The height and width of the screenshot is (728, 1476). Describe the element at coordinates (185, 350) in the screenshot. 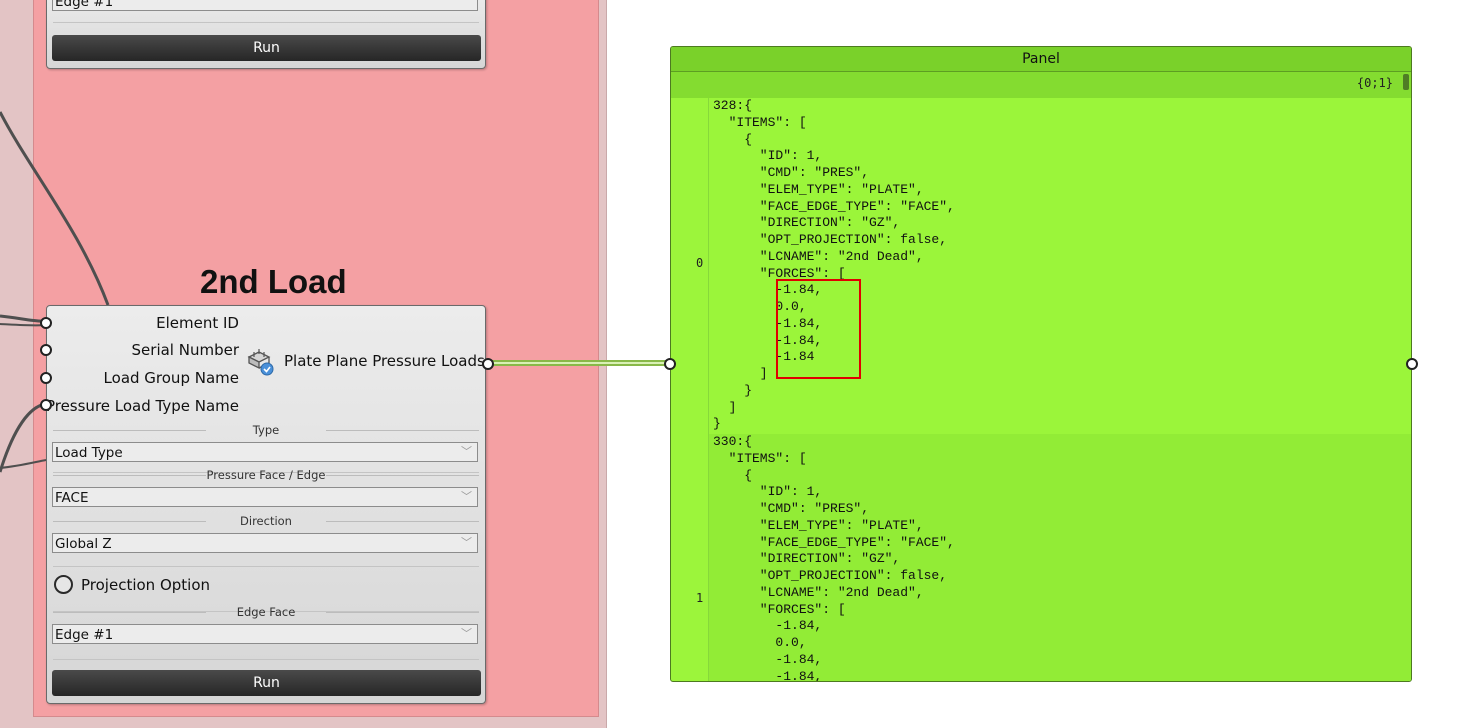

I see `input-serial-number: Serial Number` at that location.